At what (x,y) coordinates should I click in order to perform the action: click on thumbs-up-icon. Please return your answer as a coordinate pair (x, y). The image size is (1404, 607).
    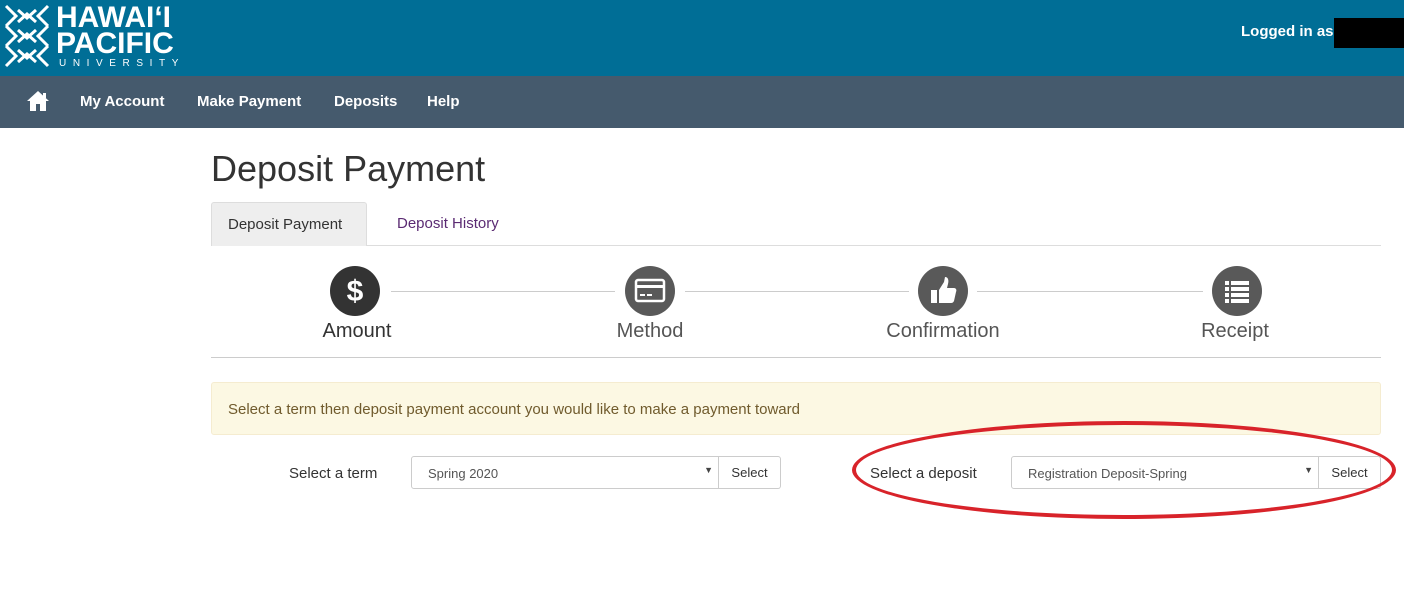
    Looking at the image, I should click on (944, 290).